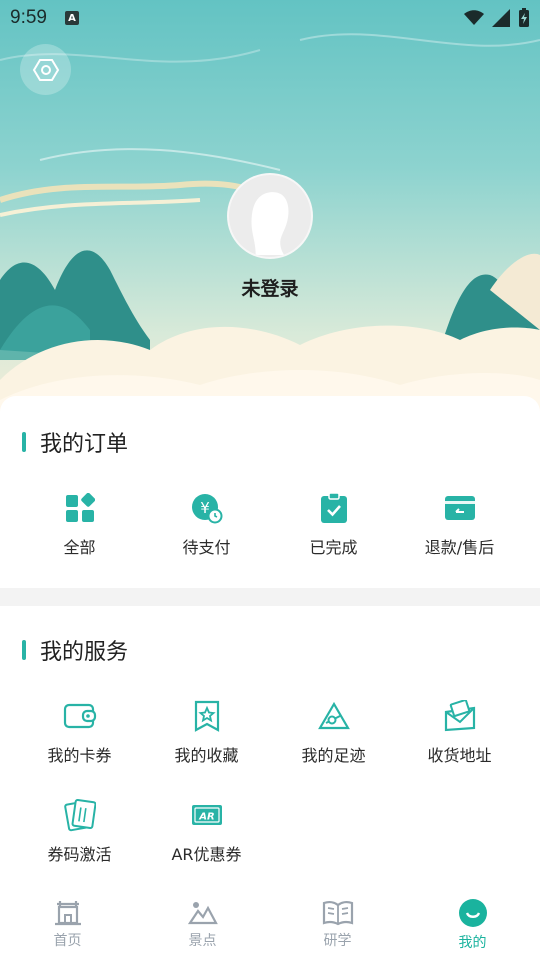  I want to click on avatar, so click(270, 216).